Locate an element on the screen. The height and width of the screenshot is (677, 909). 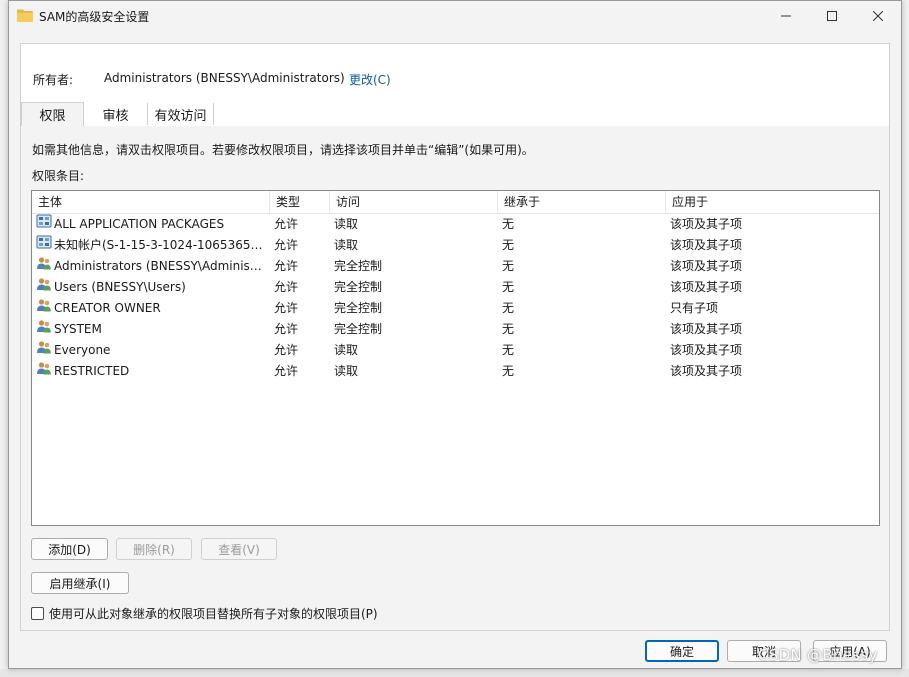
add-button: 添加(D) is located at coordinates (69, 549).